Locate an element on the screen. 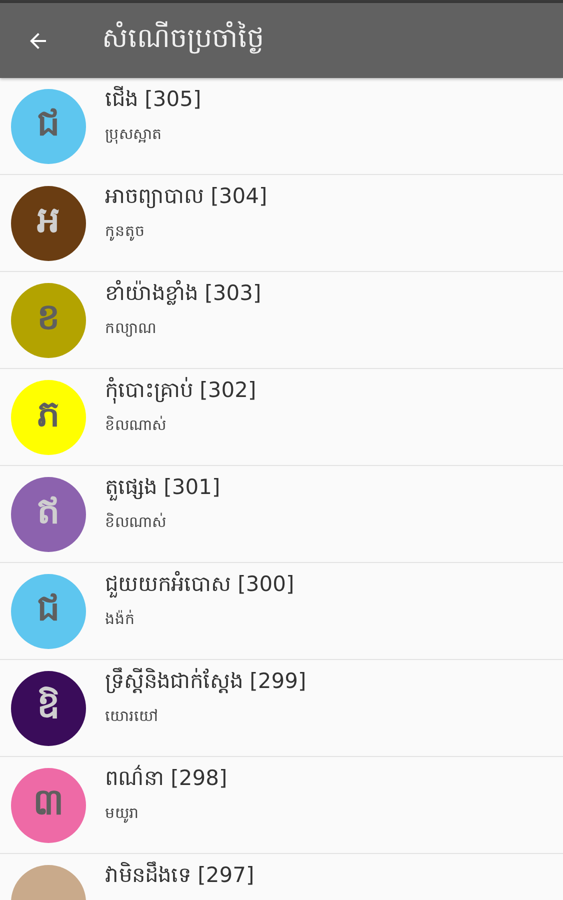  item-subtitle: យោរយៅ is located at coordinates (132, 717).